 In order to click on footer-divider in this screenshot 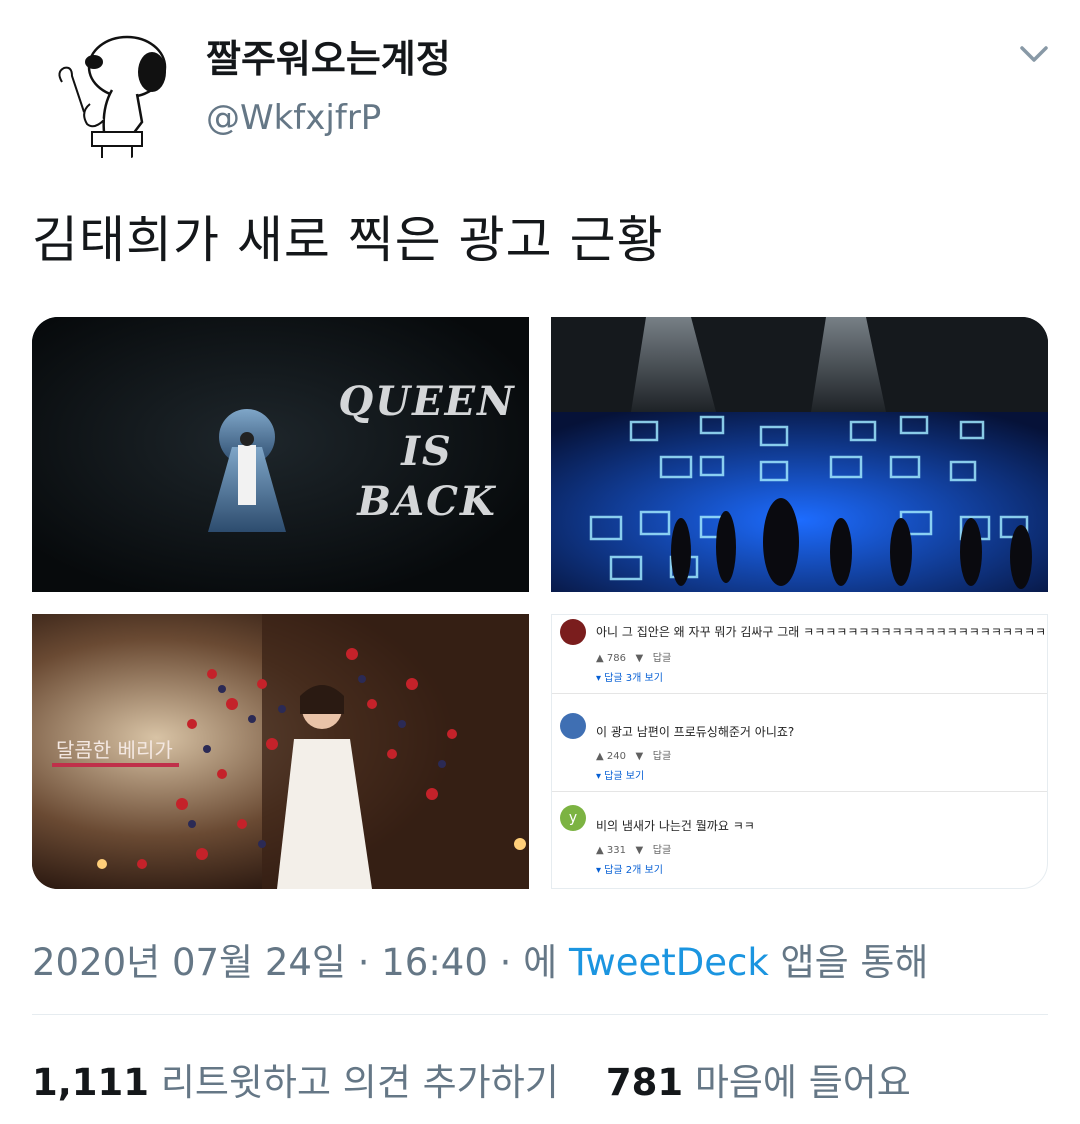, I will do `click(540, 1014)`.